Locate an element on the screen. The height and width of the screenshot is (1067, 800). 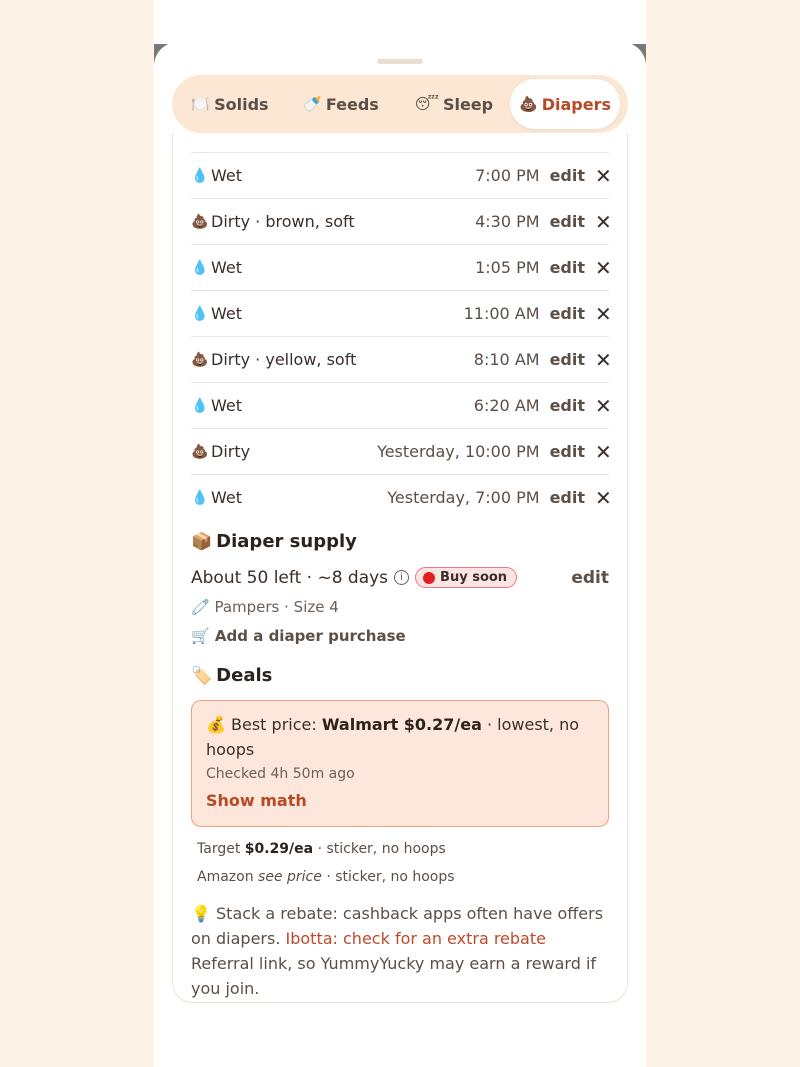
alt-store: Target is located at coordinates (219, 849).